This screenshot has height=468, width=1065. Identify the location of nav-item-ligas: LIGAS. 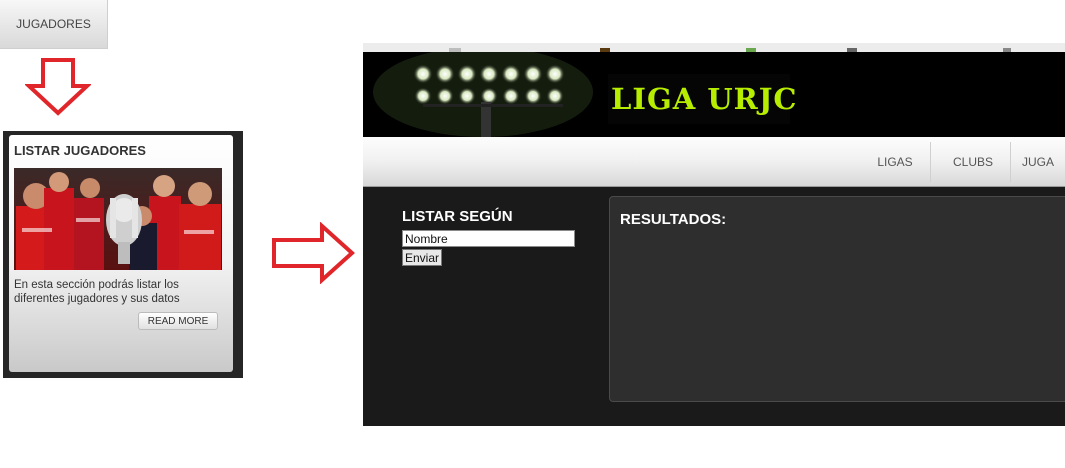
(895, 161).